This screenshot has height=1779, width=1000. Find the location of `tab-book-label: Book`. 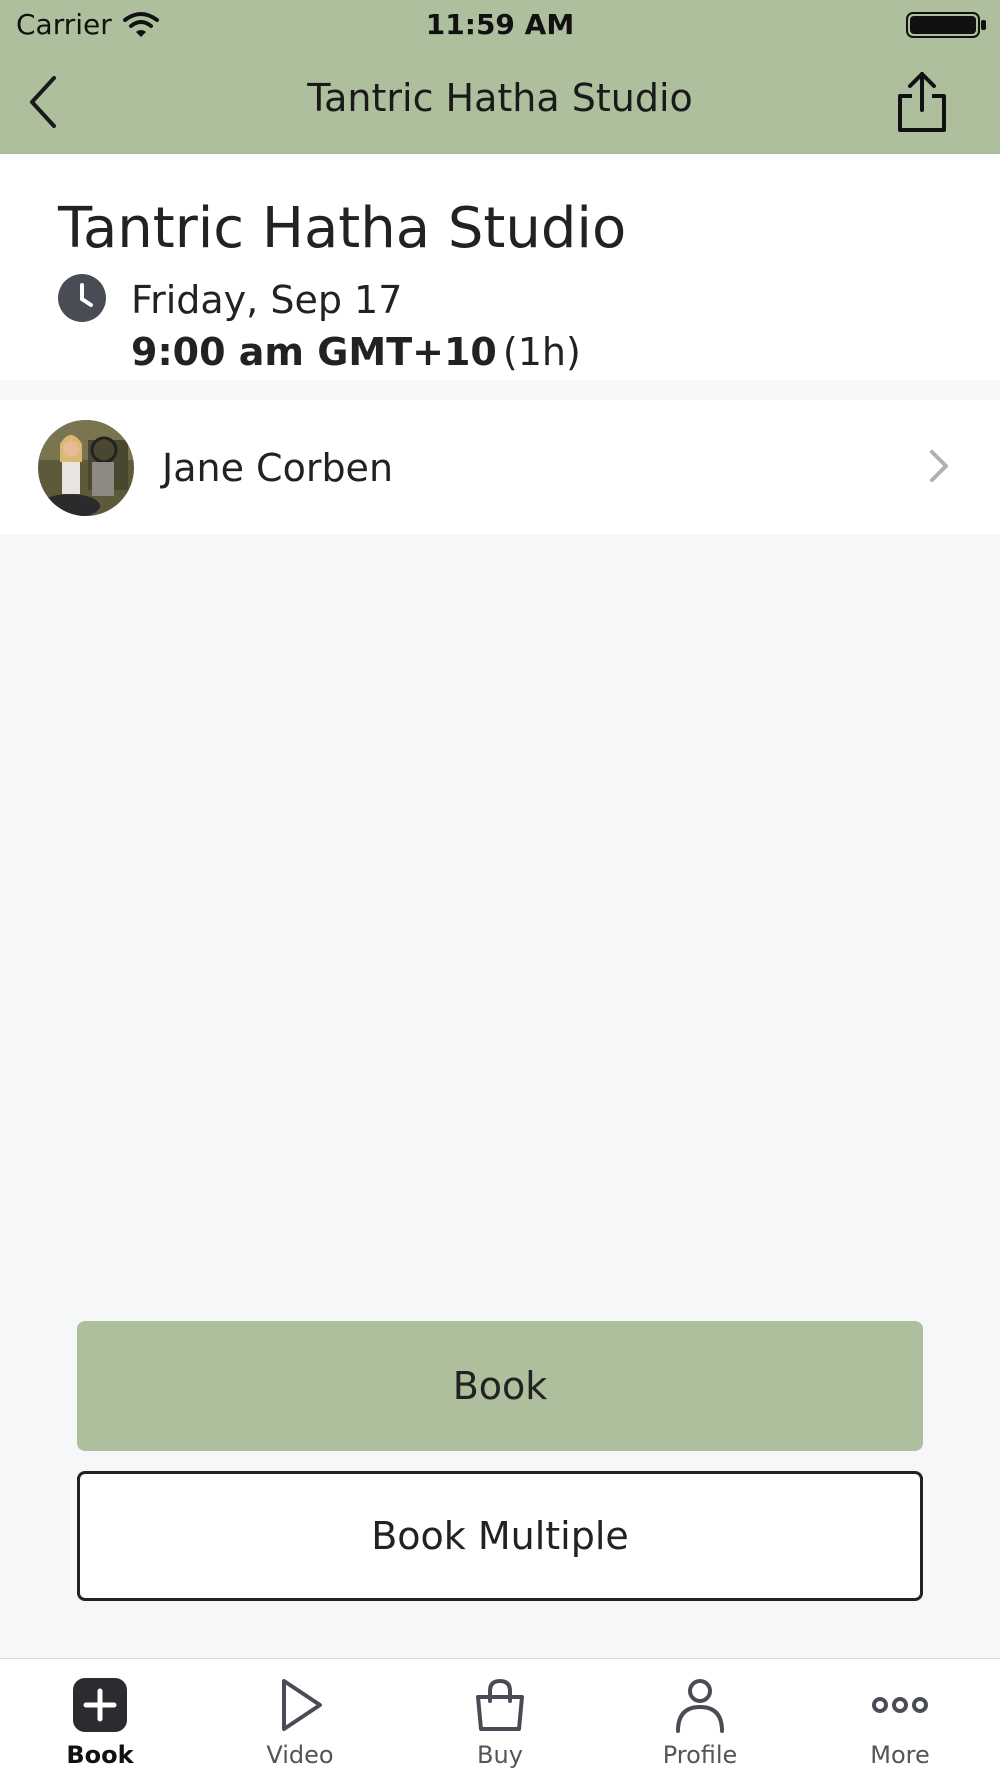

tab-book-label: Book is located at coordinates (100, 1755).